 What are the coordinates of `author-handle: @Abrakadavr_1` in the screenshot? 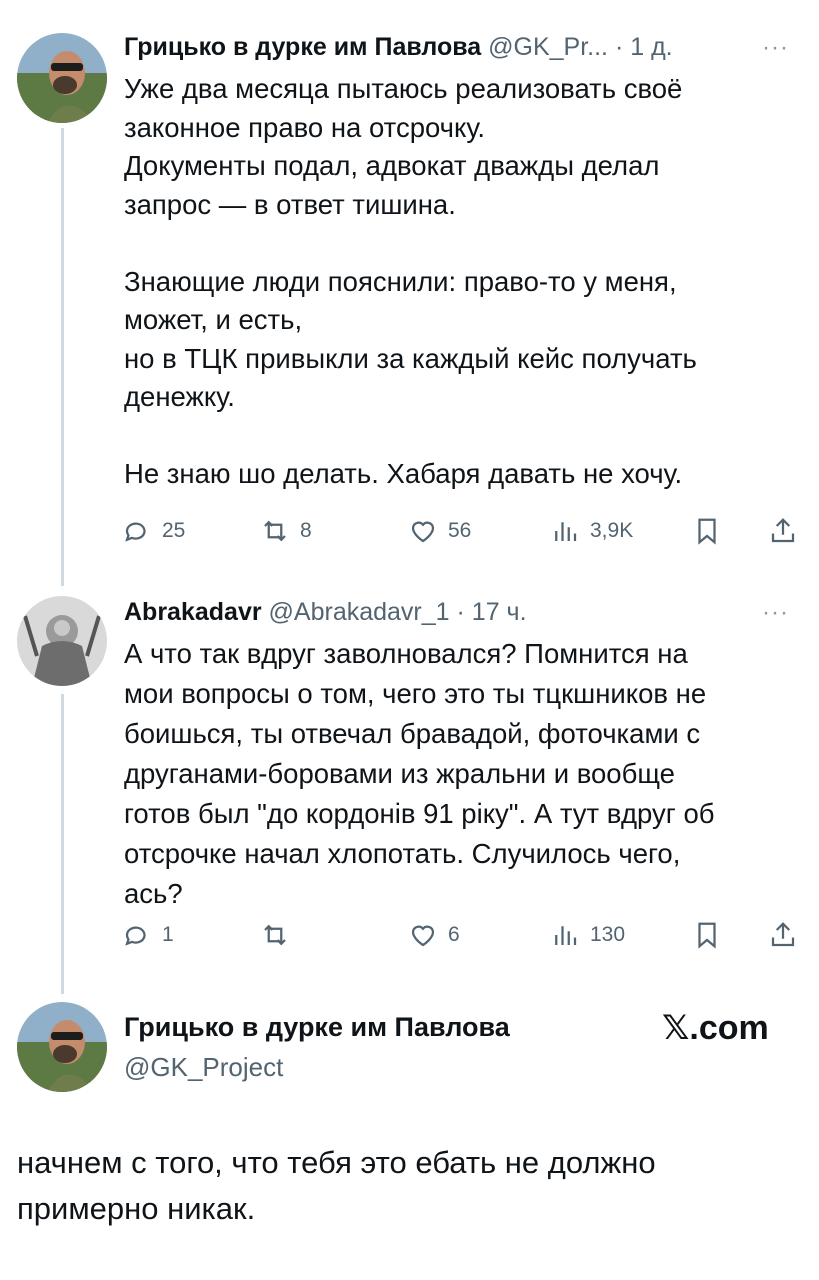 It's located at (359, 612).